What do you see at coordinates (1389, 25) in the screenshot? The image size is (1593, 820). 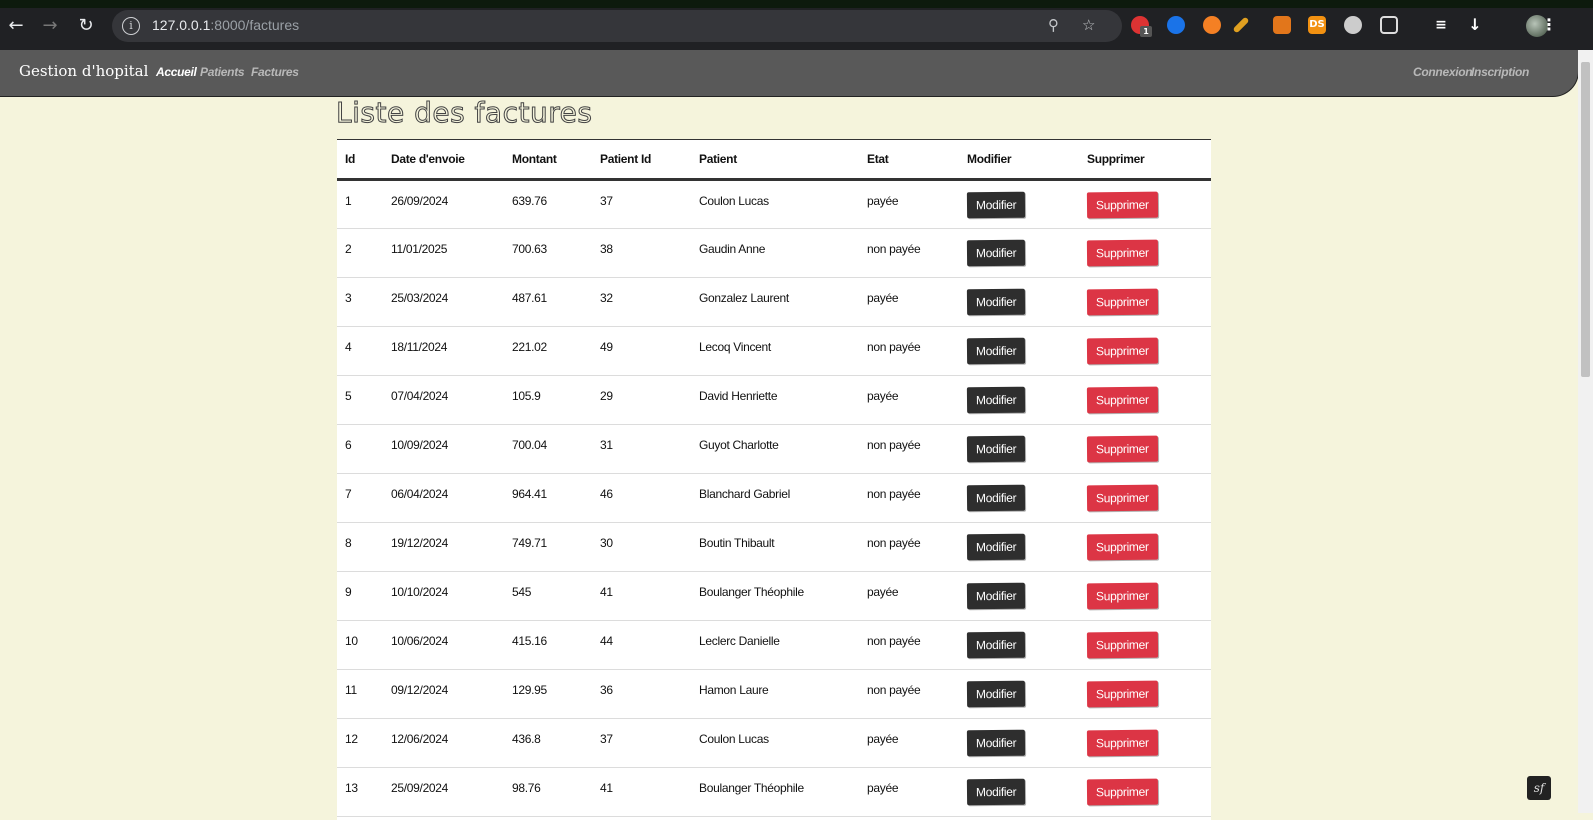 I see `extensions-puzzle-icon` at bounding box center [1389, 25].